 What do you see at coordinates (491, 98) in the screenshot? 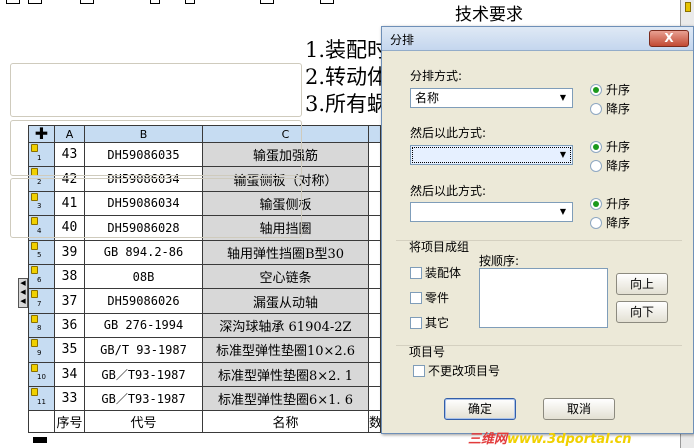
I see `sort-by-select: 名称 ▼` at bounding box center [491, 98].